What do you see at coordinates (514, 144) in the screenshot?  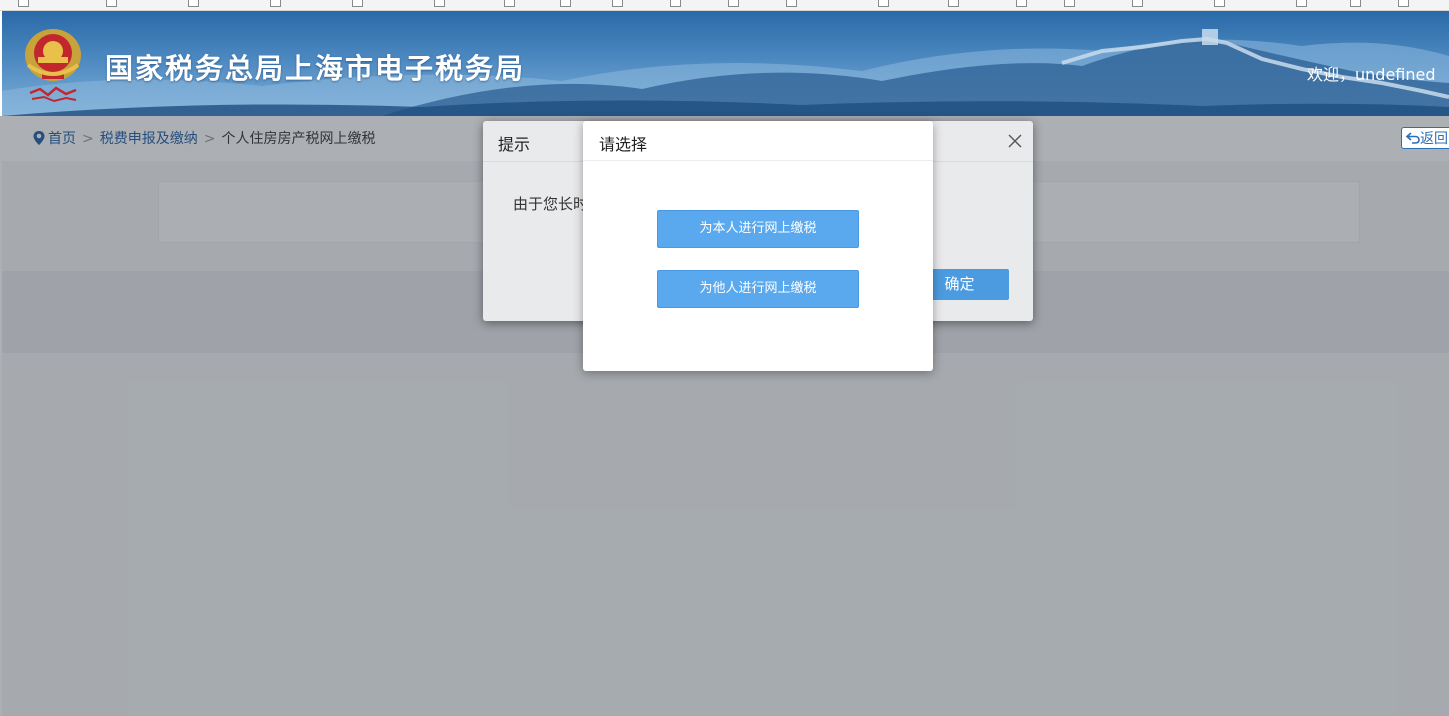 I see `prompt-dialog-title: 提示` at bounding box center [514, 144].